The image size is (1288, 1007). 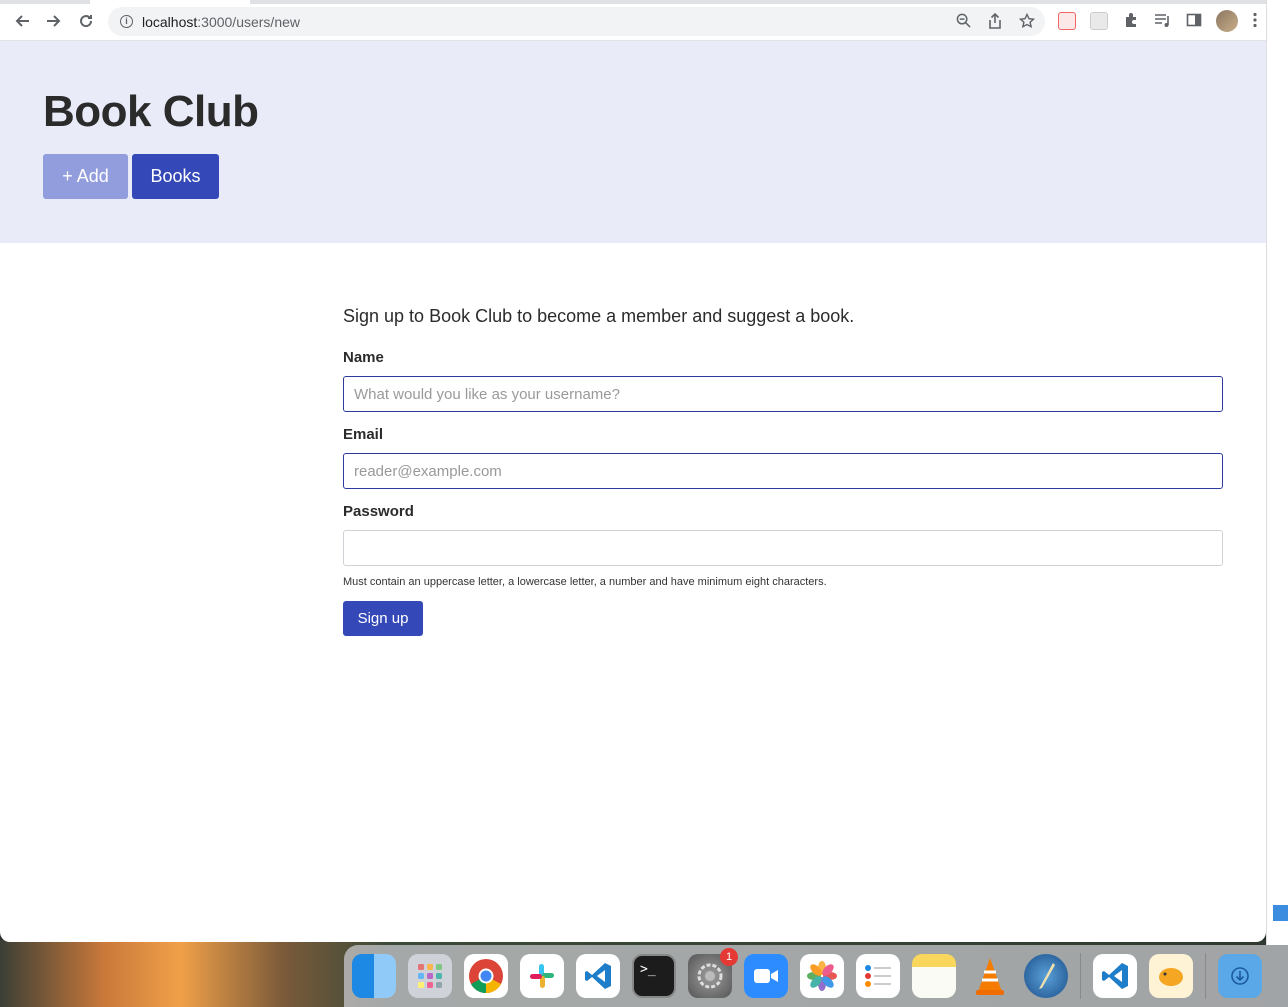 I want to click on tableplus-icon, so click(x=1171, y=976).